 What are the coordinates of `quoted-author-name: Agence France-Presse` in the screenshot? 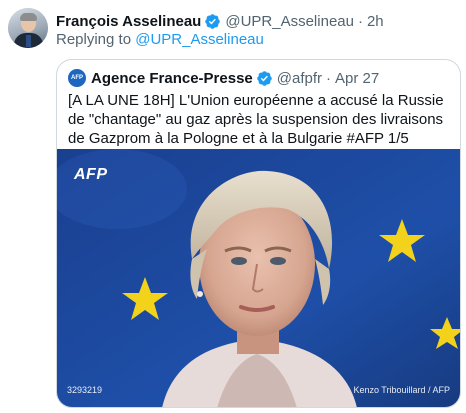 It's located at (172, 78).